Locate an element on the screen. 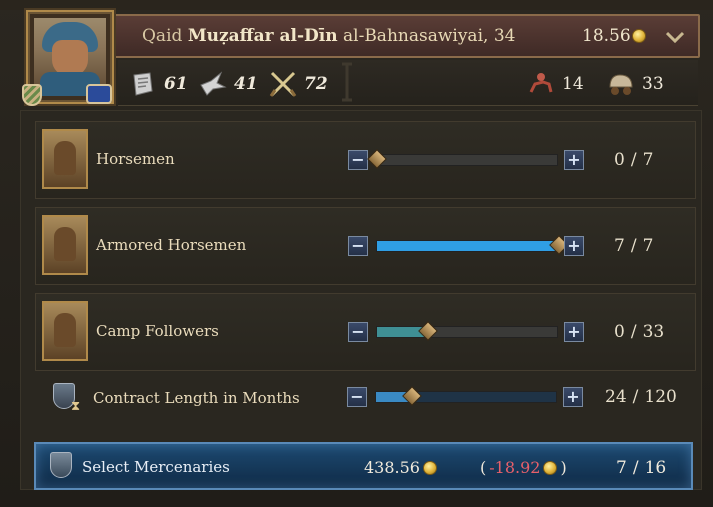 The image size is (713, 507). stat-diplomacy: 41 is located at coordinates (228, 84).